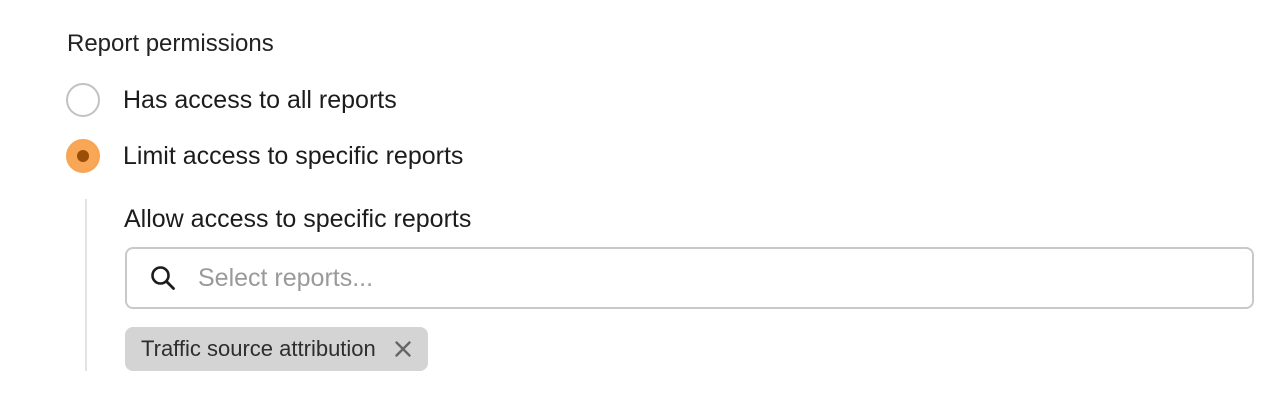 This screenshot has width=1283, height=404. Describe the element at coordinates (163, 278) in the screenshot. I see `search-icon` at that location.